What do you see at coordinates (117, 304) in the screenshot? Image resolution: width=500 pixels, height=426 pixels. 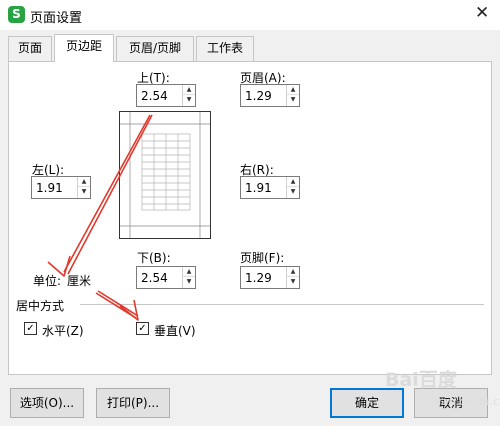 I see `arrow-to-vertical` at bounding box center [117, 304].